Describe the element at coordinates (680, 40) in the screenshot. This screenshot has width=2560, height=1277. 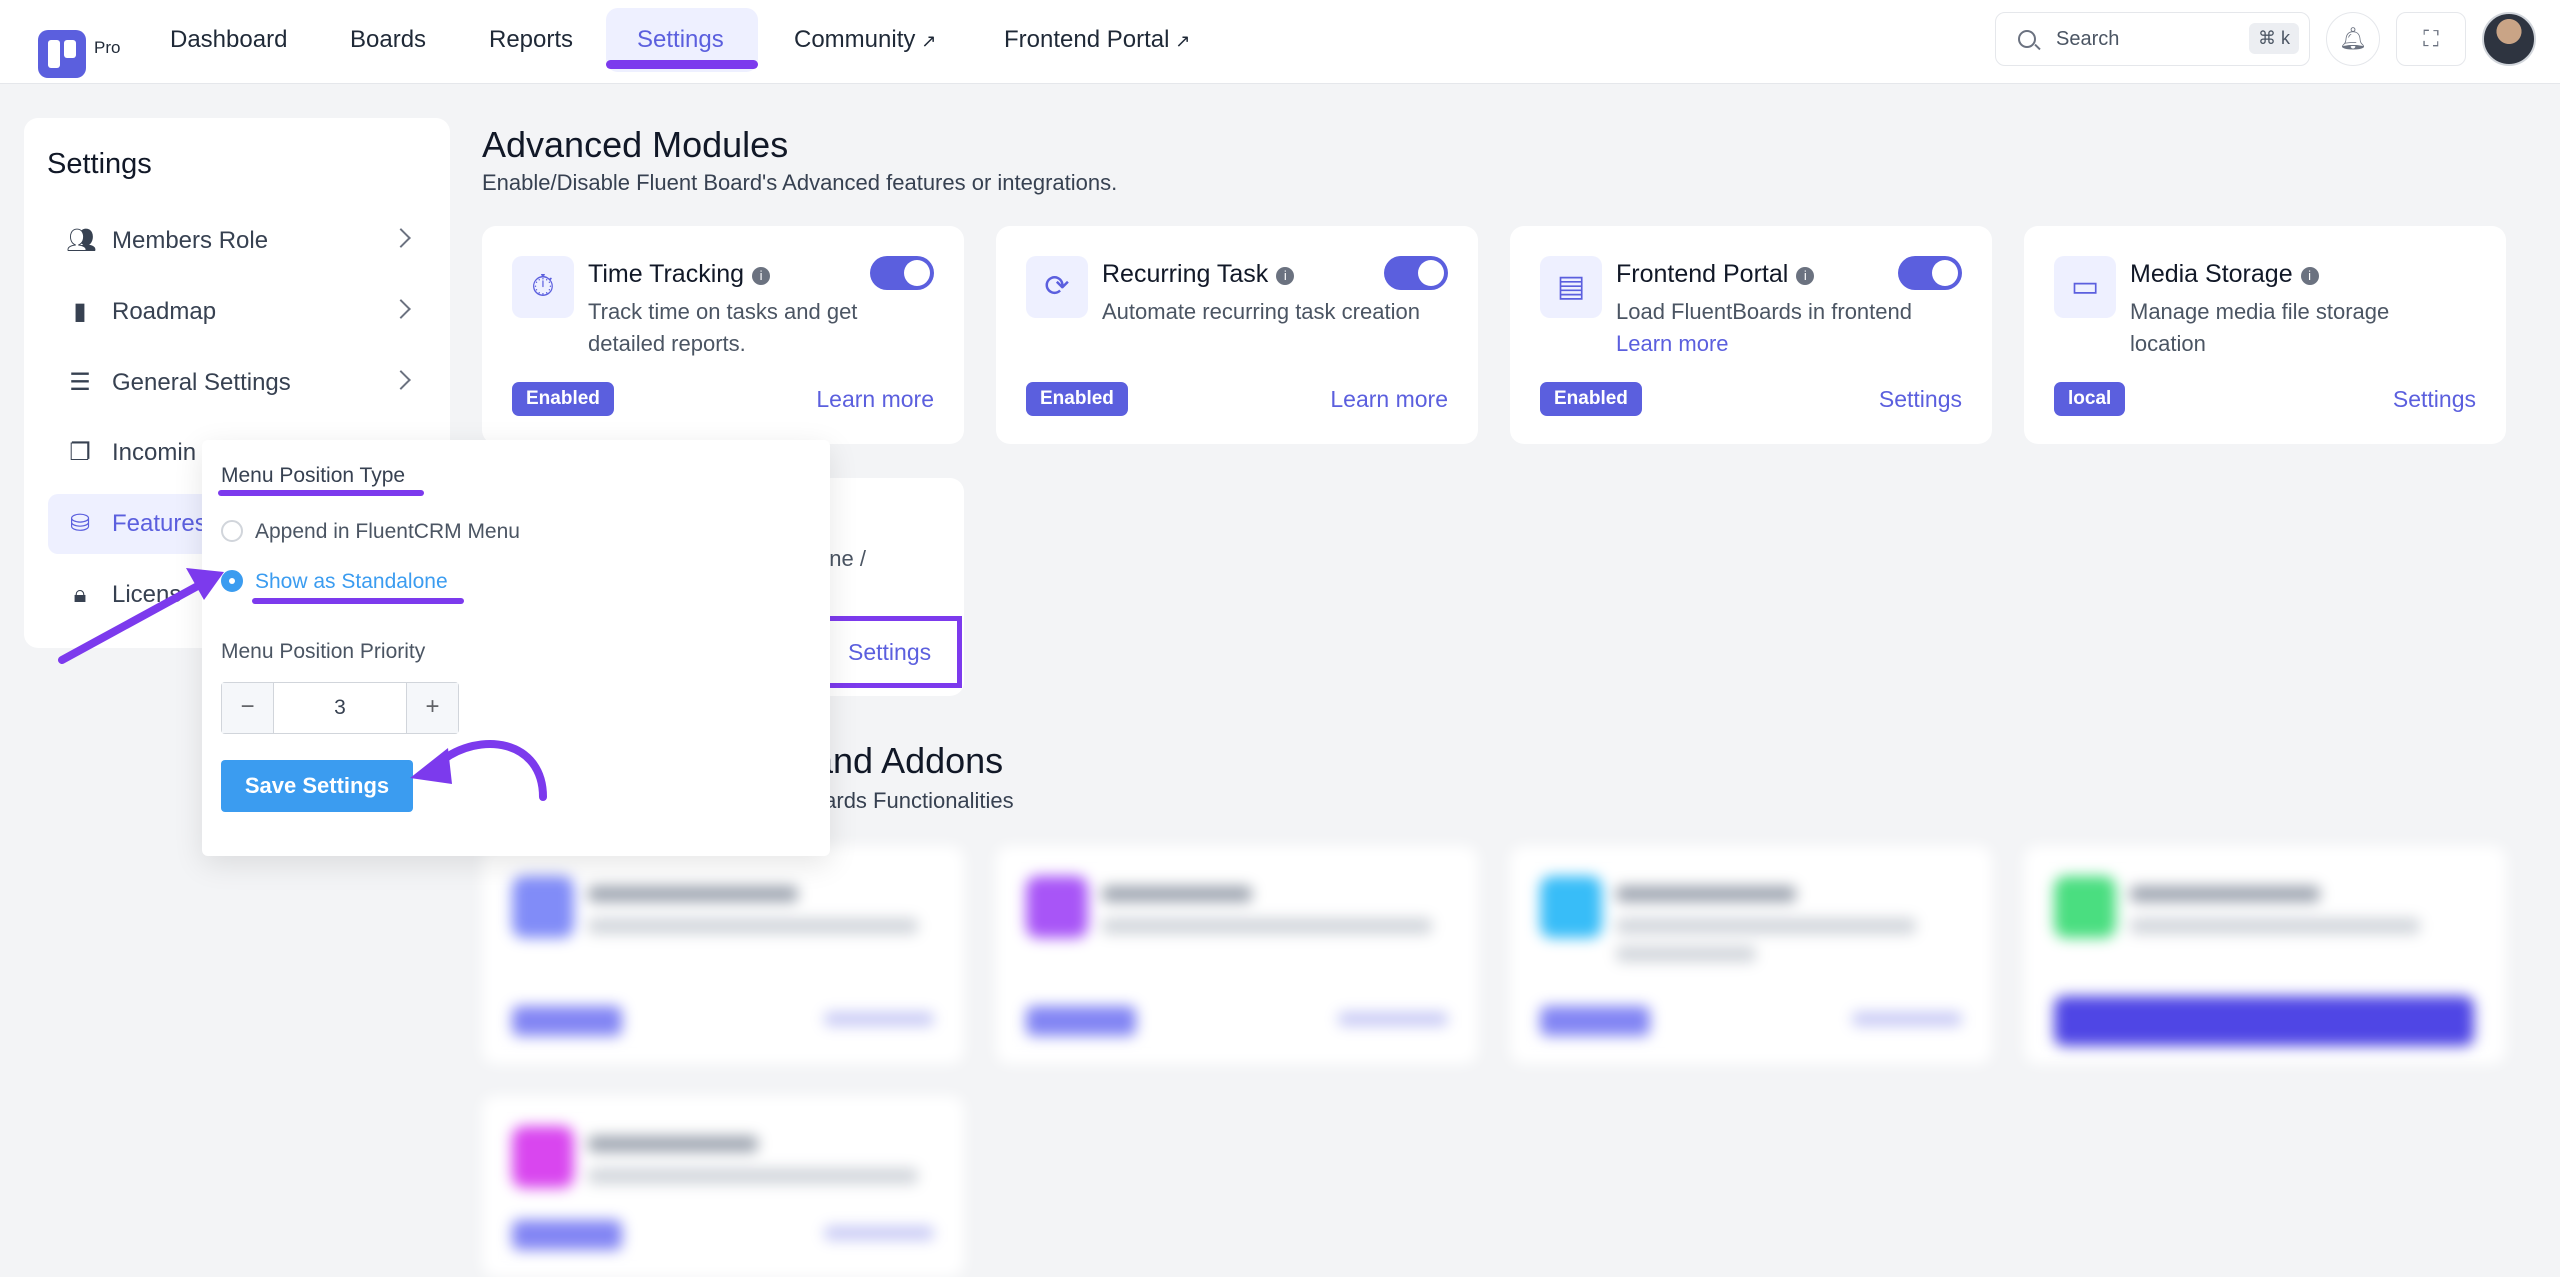
I see `nav-settings: Settings` at that location.